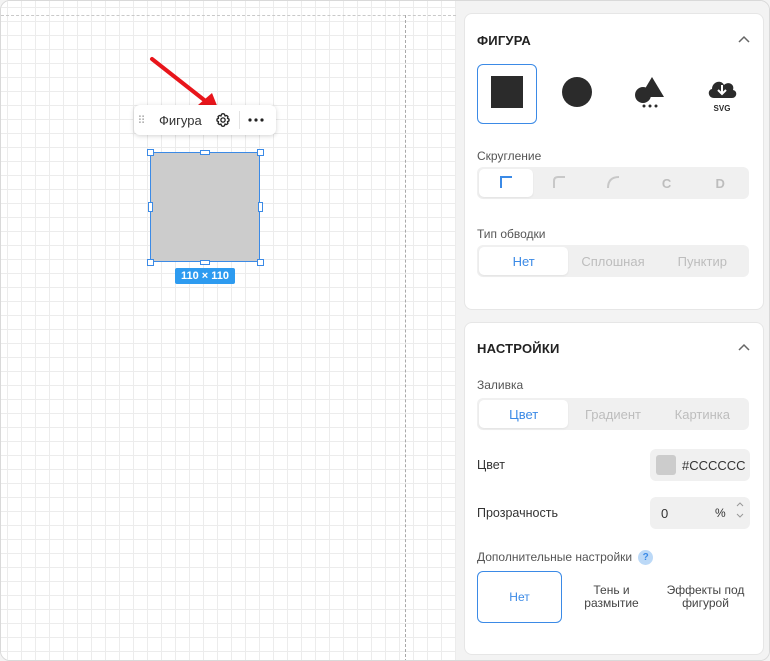 This screenshot has width=770, height=661. Describe the element at coordinates (740, 504) in the screenshot. I see `stepper-up-icon` at that location.